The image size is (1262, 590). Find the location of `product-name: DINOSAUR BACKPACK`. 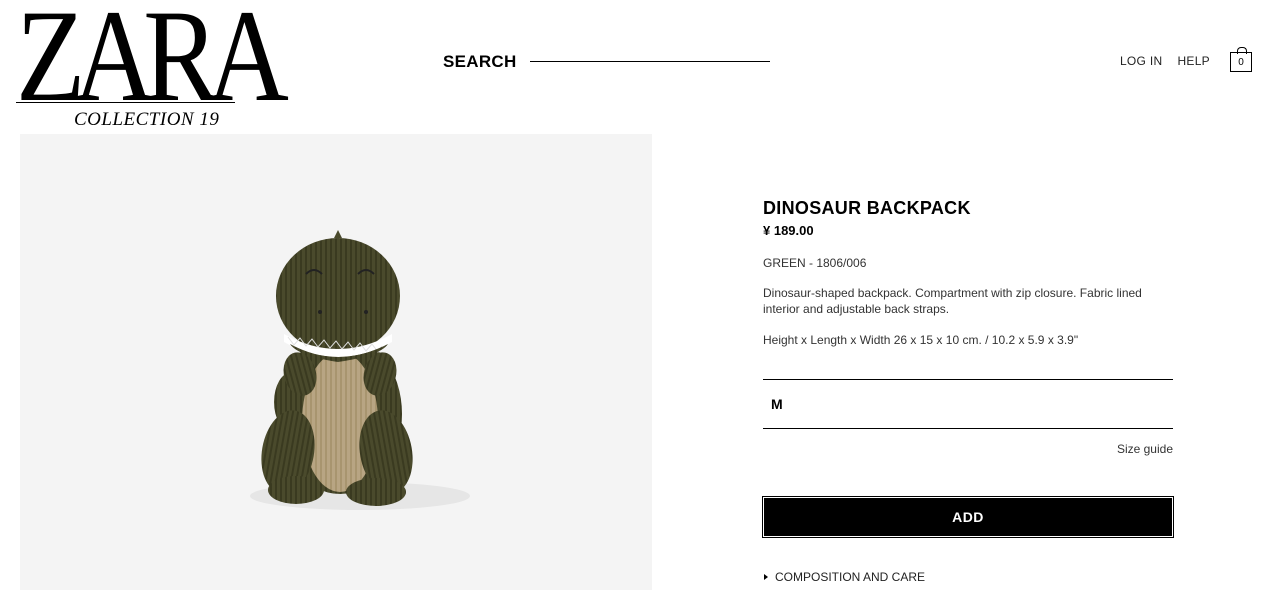

product-name: DINOSAUR BACKPACK is located at coordinates (867, 208).